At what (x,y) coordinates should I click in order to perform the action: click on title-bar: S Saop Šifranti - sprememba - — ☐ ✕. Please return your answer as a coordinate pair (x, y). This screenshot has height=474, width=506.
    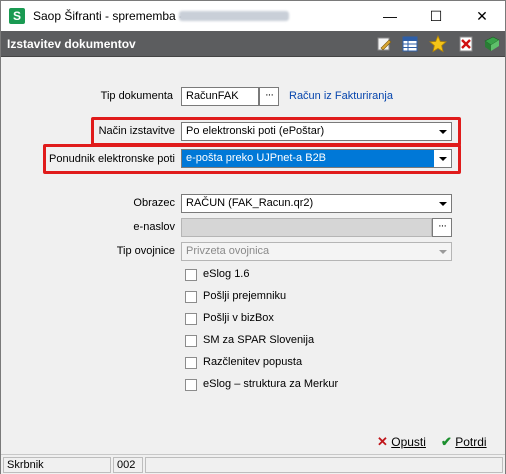
    Looking at the image, I should click on (253, 16).